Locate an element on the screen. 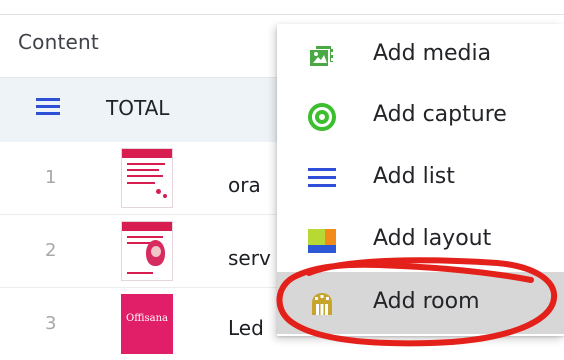 The width and height of the screenshot is (564, 360). add-room-menu-item: Add room is located at coordinates (420, 303).